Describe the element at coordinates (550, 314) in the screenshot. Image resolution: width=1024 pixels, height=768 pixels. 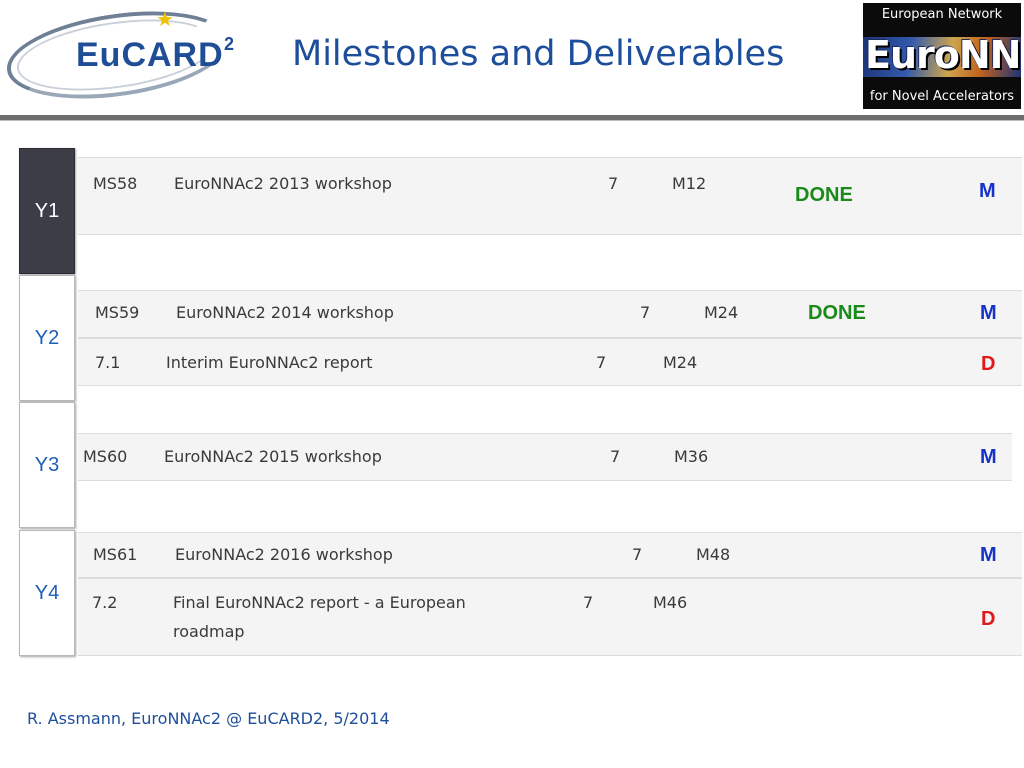
I see `table-row: MS59 EuroNNAc2 2014 workshop 7 M24` at that location.